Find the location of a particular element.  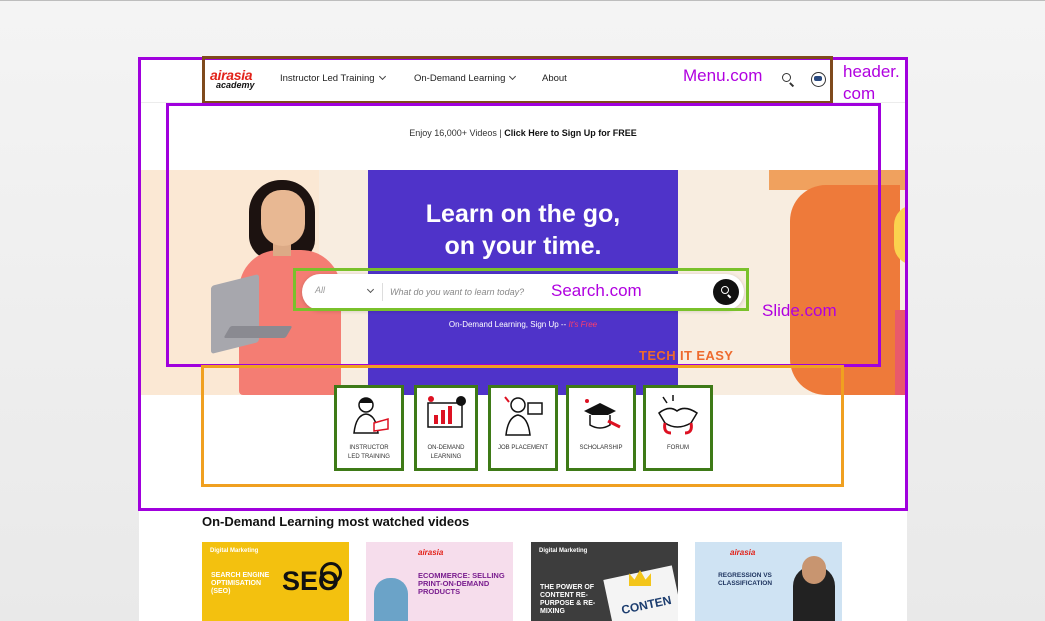

nav-label: On-Demand Learning is located at coordinates (460, 78).